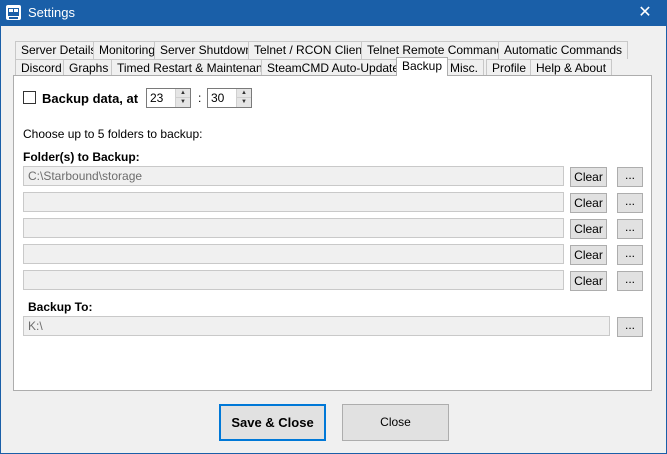  Describe the element at coordinates (588, 203) in the screenshot. I see `clear-button-2: Clear` at that location.